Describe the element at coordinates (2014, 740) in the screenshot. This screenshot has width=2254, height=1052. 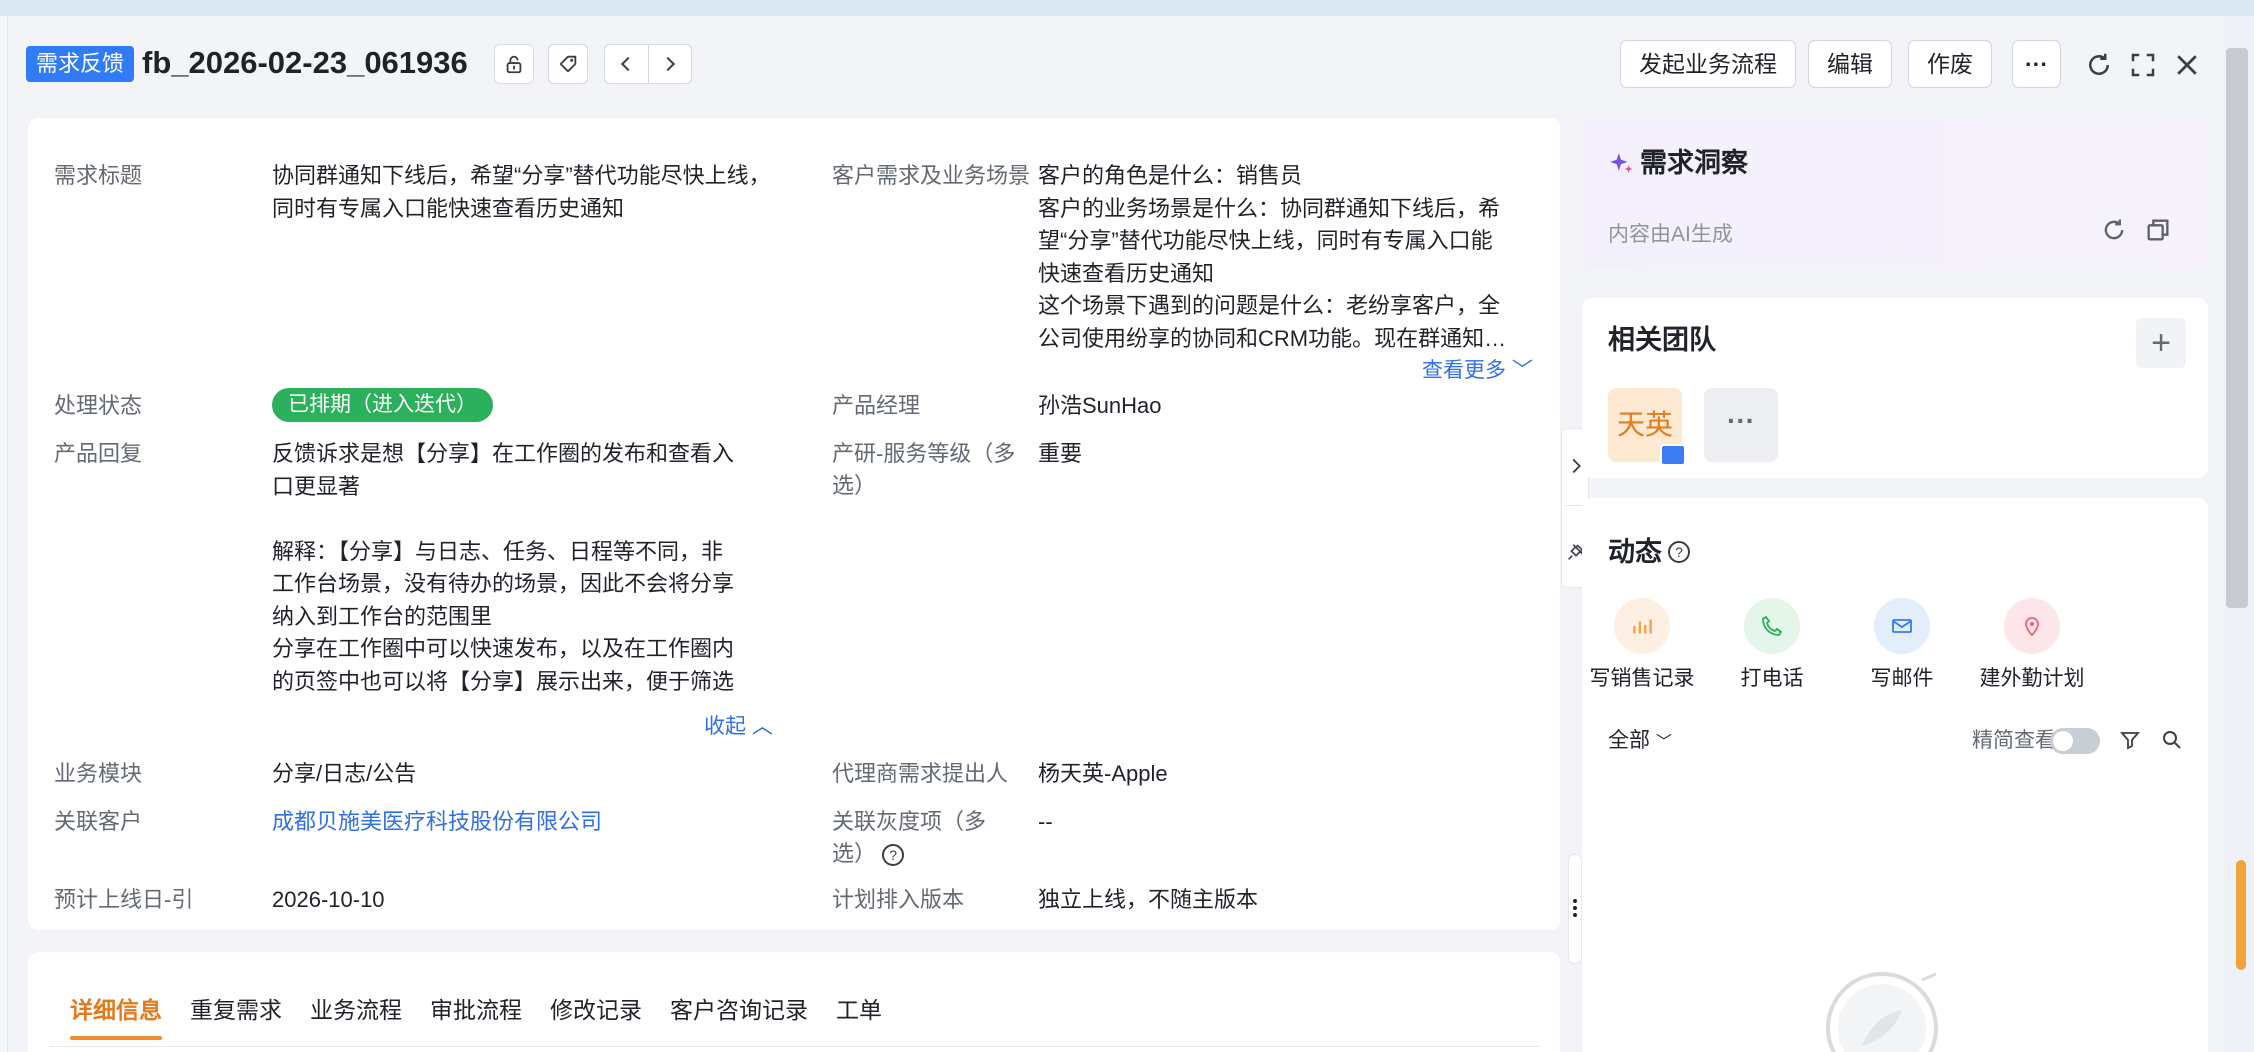
I see `simple-view-label: 精简查看` at that location.